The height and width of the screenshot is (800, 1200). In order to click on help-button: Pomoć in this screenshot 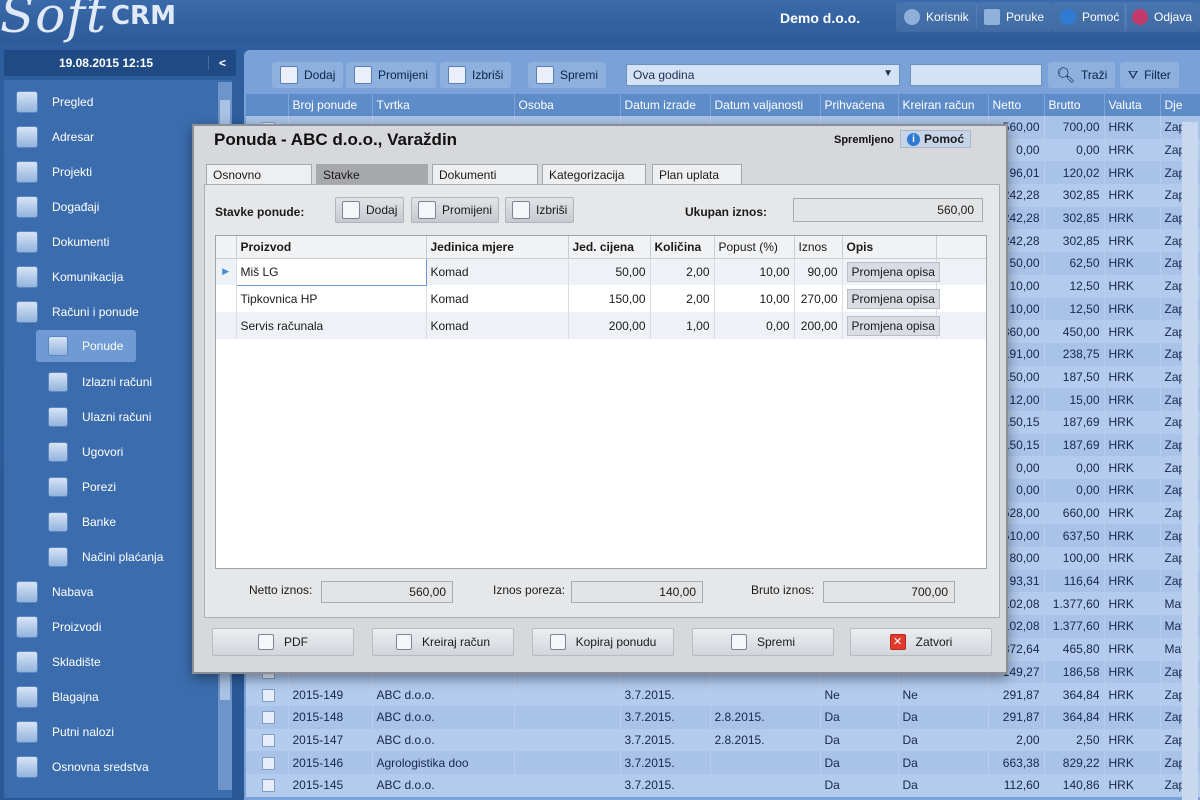, I will do `click(1090, 17)`.